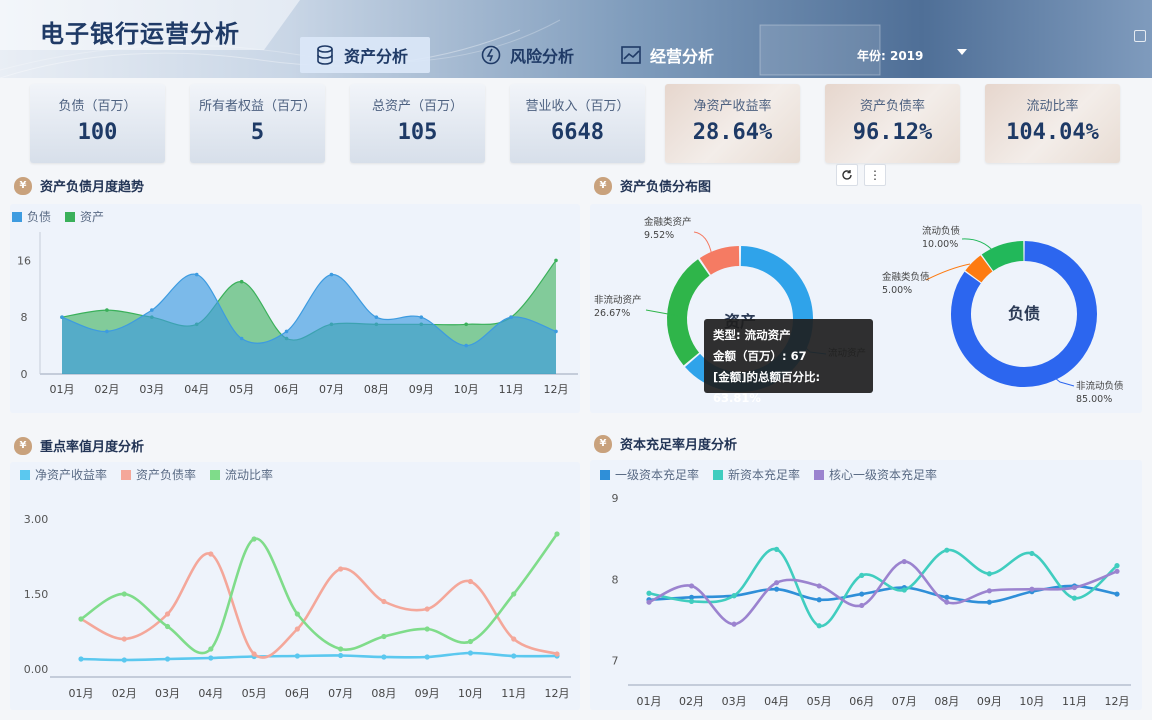  What do you see at coordinates (940, 244) in the screenshot?
I see `slice-percent-label: 10.00%` at bounding box center [940, 244].